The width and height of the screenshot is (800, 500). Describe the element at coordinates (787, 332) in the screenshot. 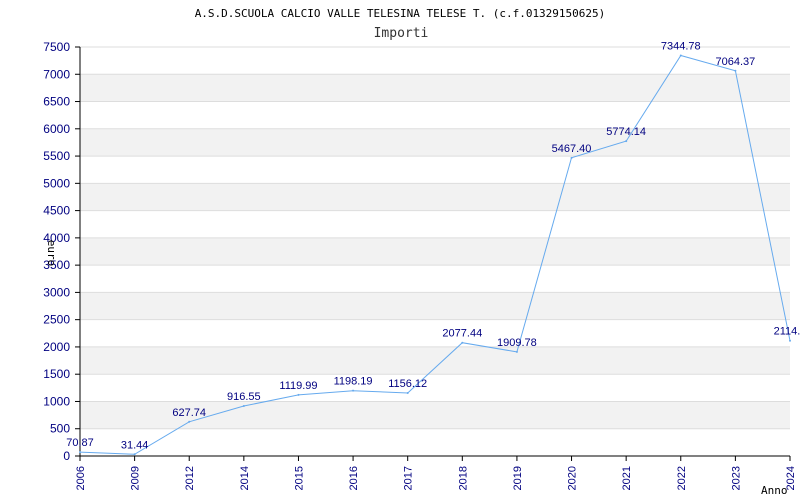

I see `data-label: 2114.2` at that location.